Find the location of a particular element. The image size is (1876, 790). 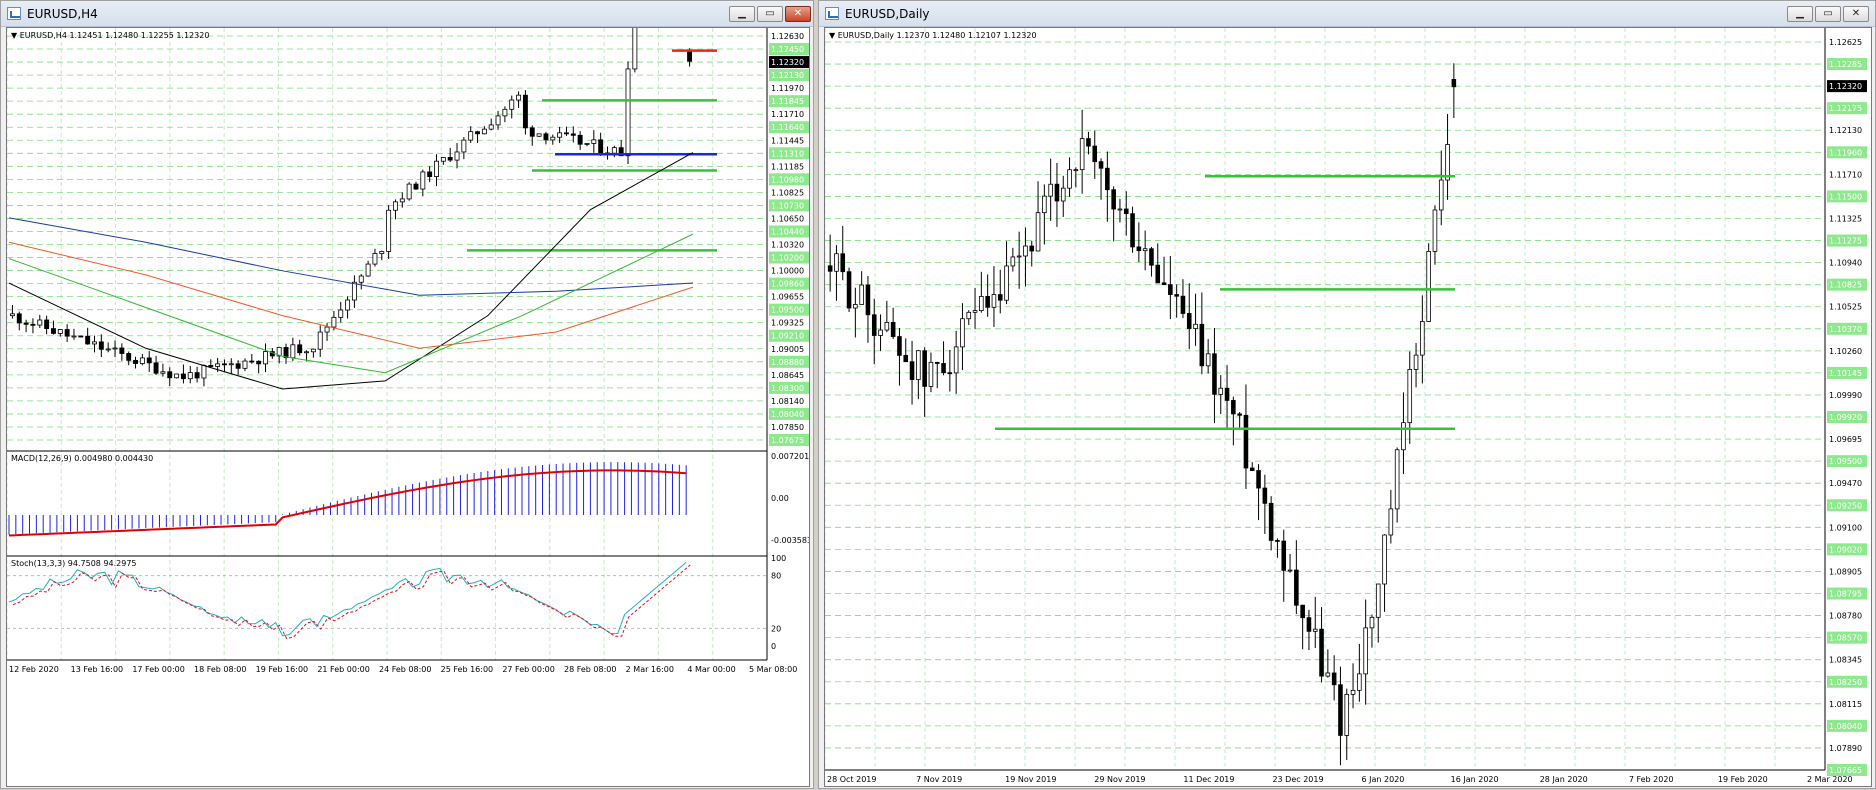

price-label: 1.09005 is located at coordinates (787, 349).